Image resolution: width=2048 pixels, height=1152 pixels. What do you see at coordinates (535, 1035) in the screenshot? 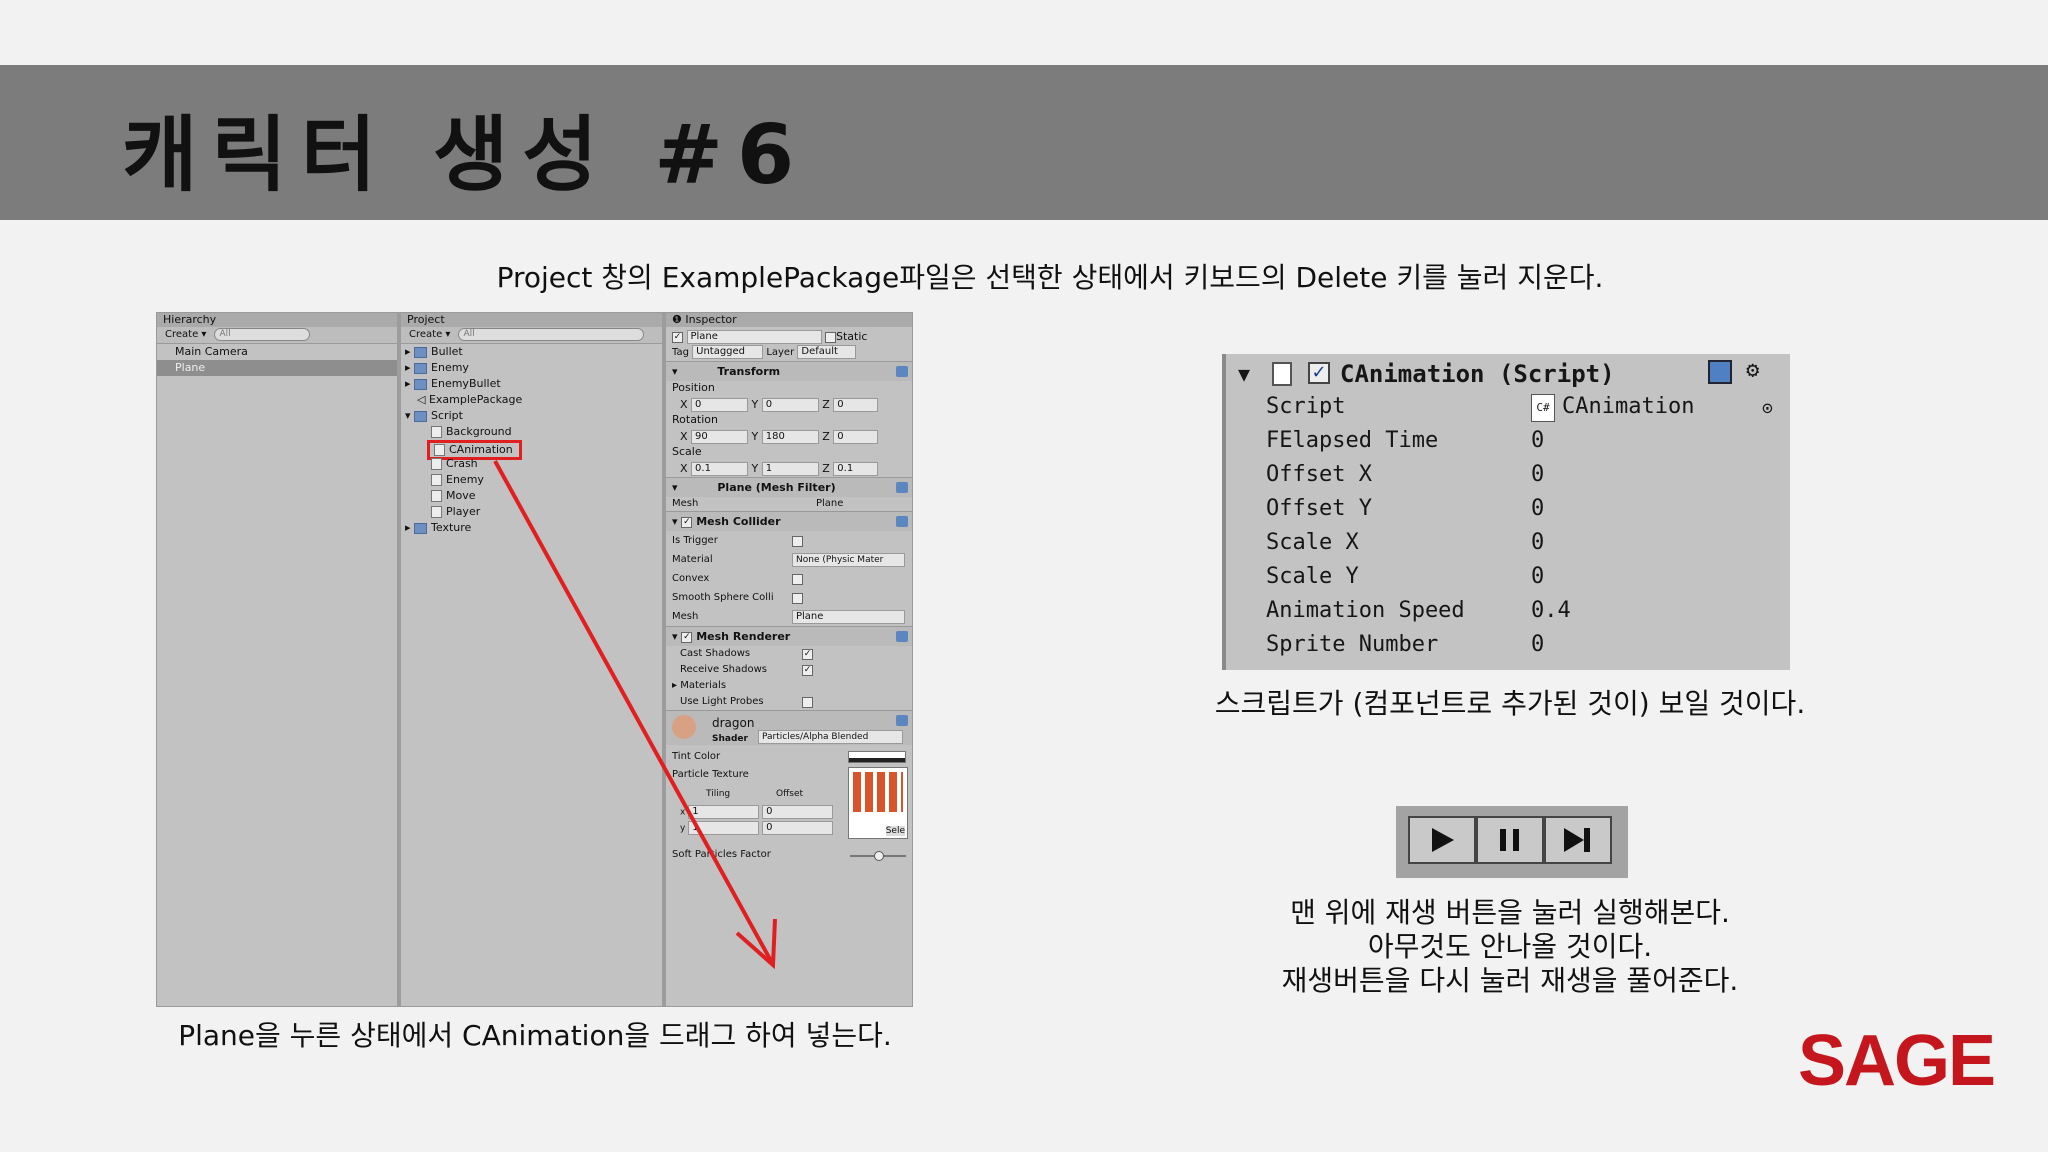
I see `caption-bottom-left: Plane을 누른 상태에서 CAnimation을 드래그 하여 넣는다.` at bounding box center [535, 1035].